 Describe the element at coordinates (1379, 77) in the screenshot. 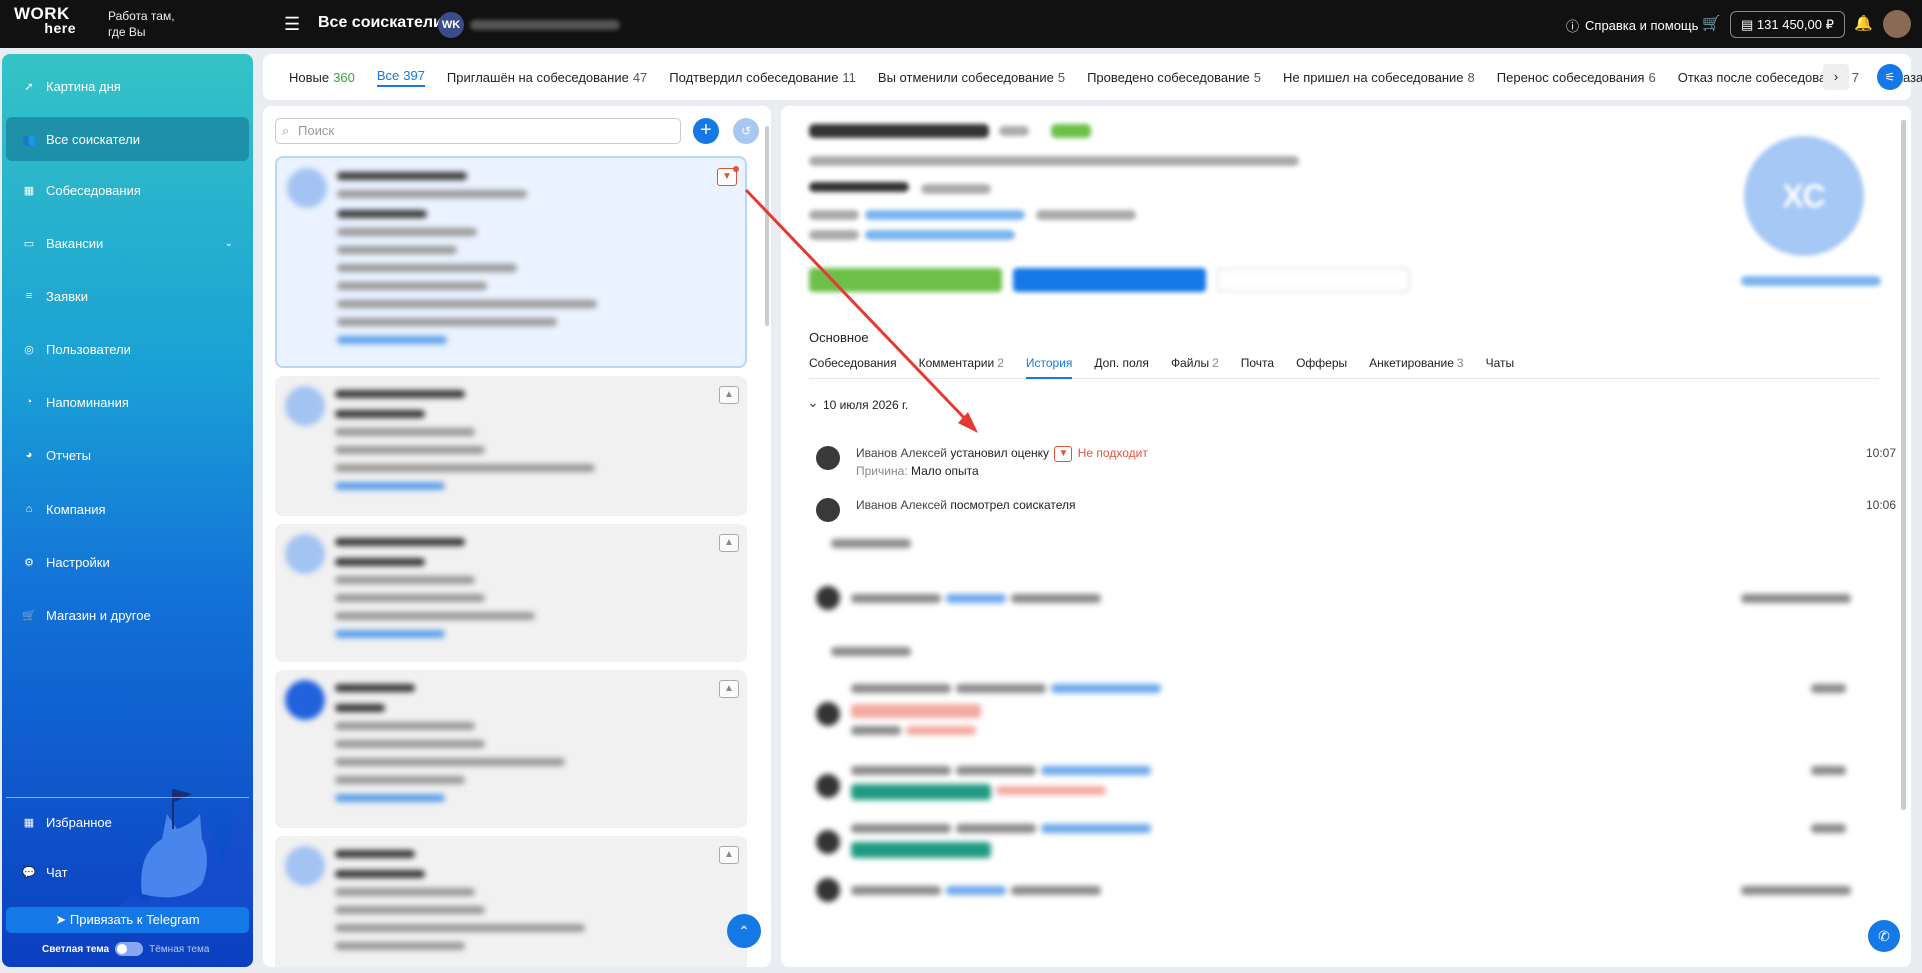

I see `tab-no-show: Не пришел на собеседование 8` at that location.